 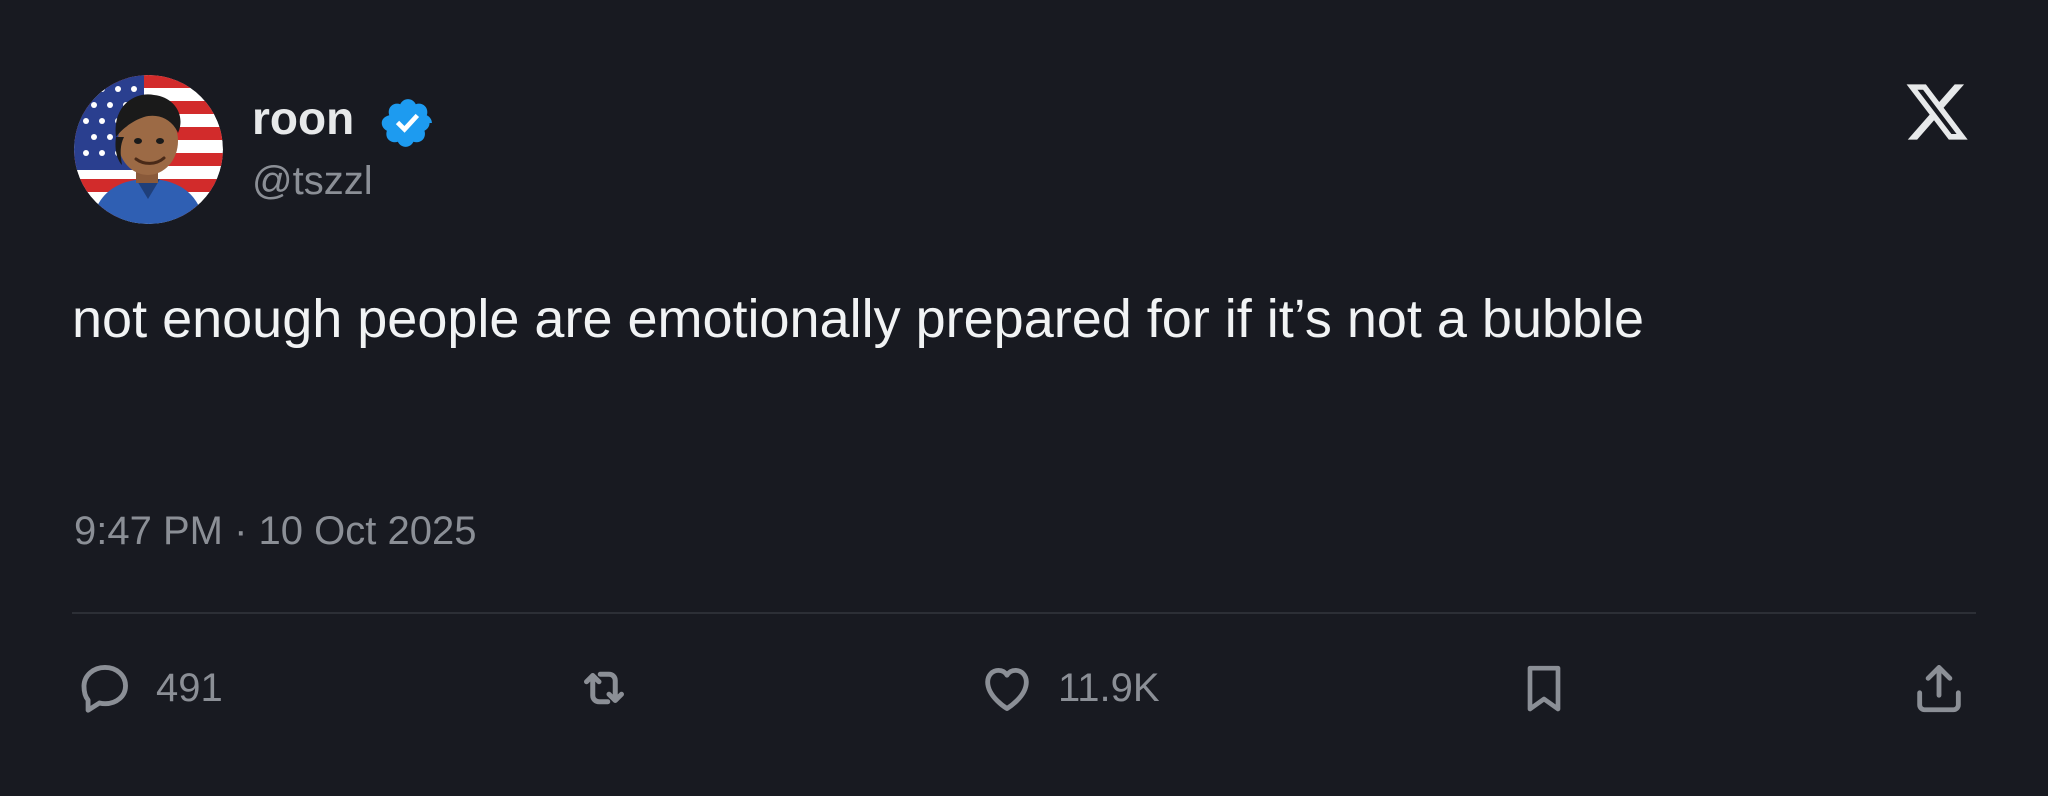 I want to click on share-button, so click(x=1939, y=688).